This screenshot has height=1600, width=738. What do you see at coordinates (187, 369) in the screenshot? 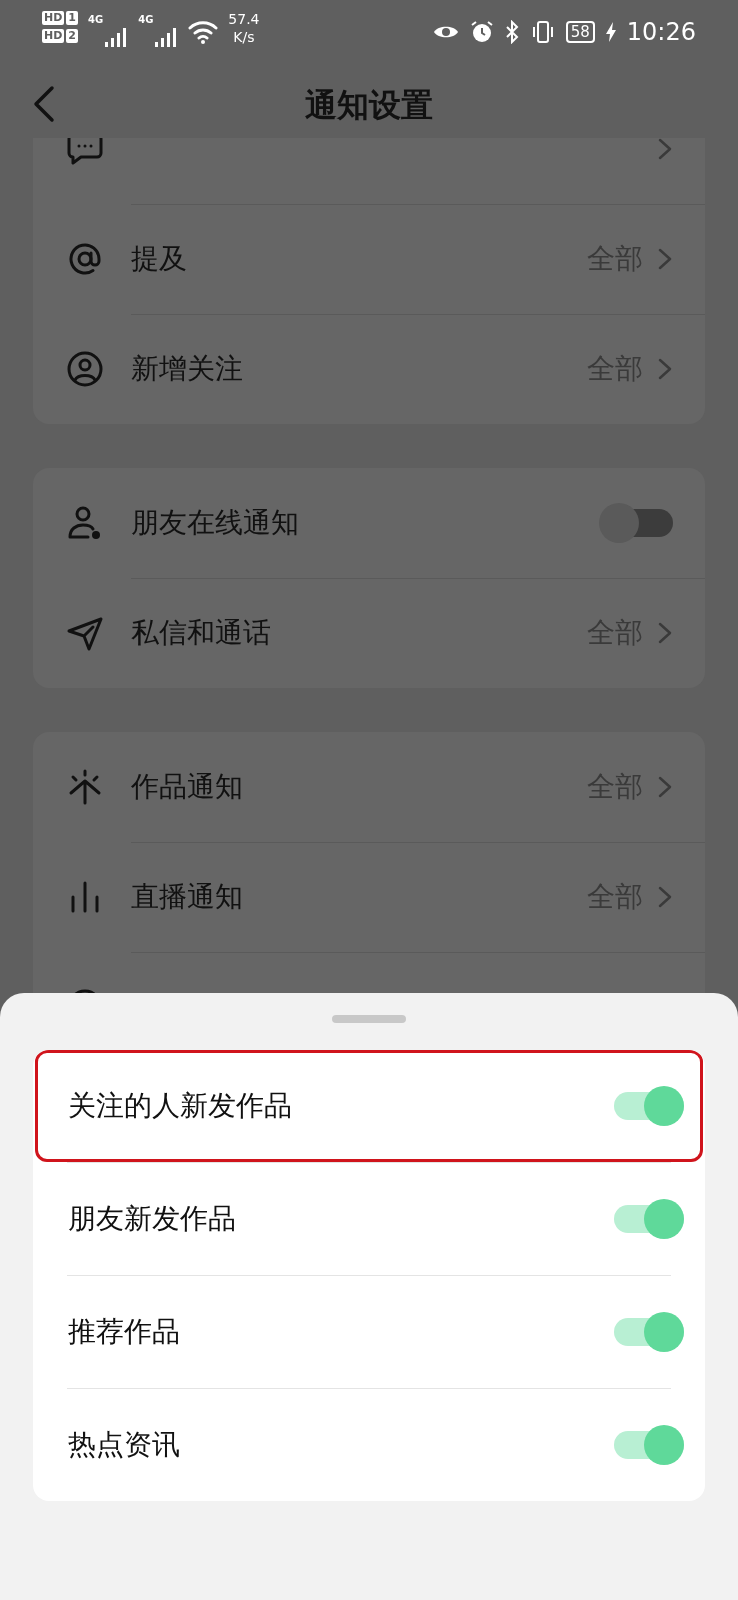
I see `setting-label: 新增关注` at bounding box center [187, 369].